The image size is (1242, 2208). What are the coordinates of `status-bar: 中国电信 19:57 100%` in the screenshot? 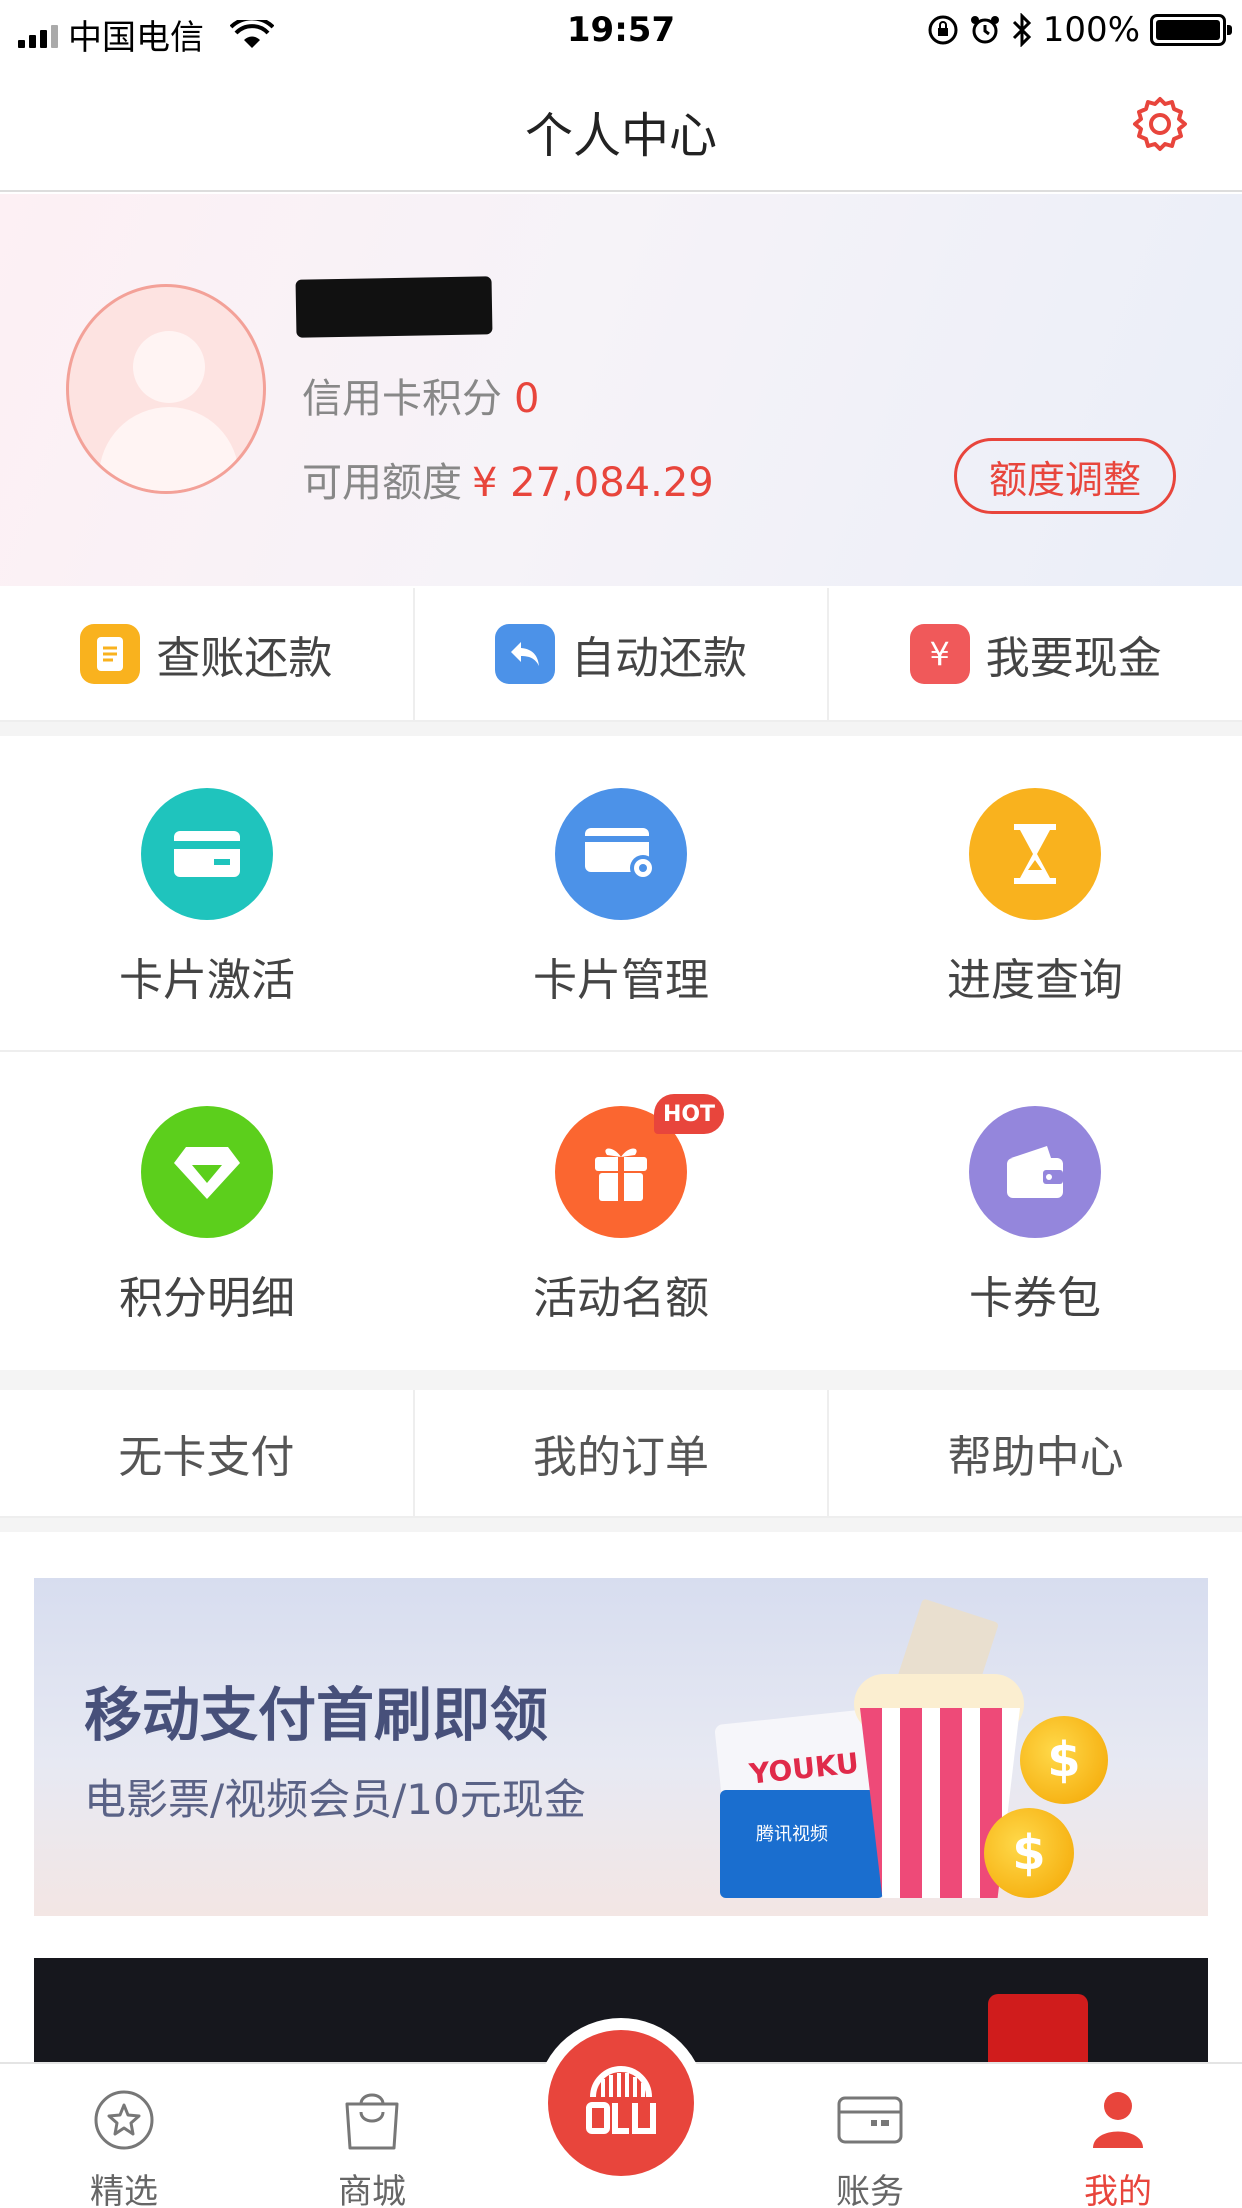 It's located at (621, 31).